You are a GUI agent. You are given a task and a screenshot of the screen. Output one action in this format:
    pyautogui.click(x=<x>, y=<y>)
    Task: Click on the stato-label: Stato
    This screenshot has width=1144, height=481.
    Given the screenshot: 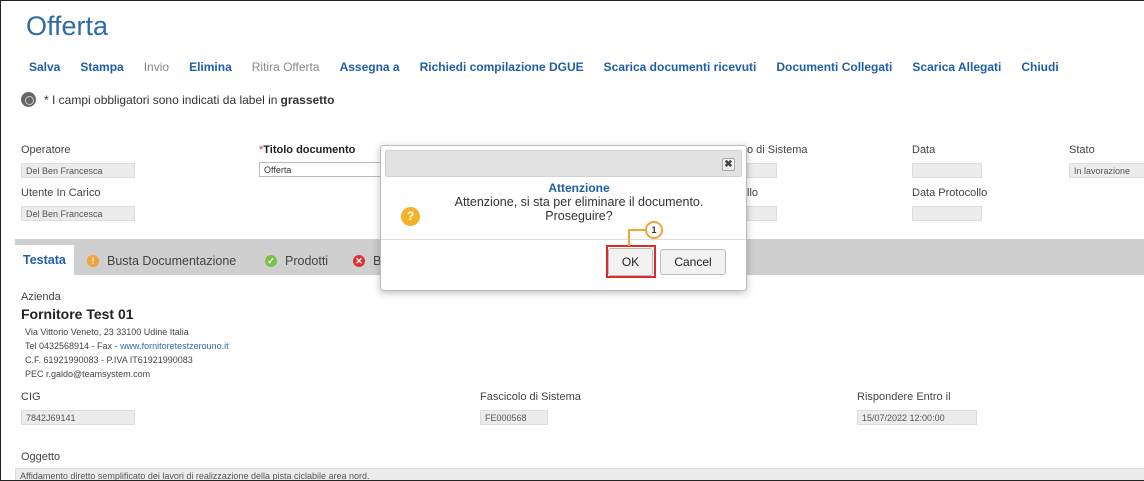 What is the action you would take?
    pyautogui.click(x=1082, y=150)
    